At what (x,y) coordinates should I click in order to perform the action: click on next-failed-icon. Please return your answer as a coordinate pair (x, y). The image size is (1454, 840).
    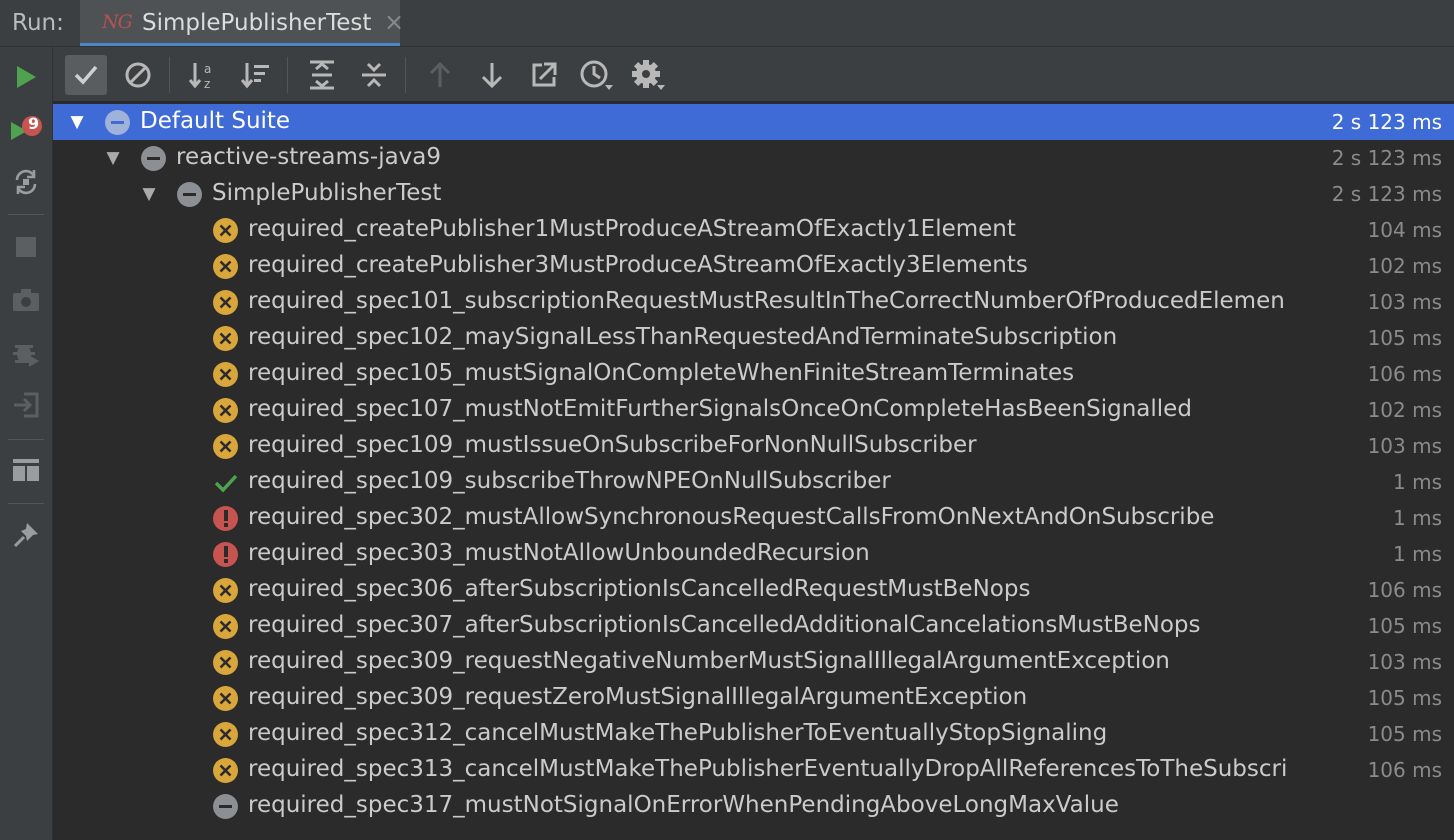
    Looking at the image, I should click on (492, 76).